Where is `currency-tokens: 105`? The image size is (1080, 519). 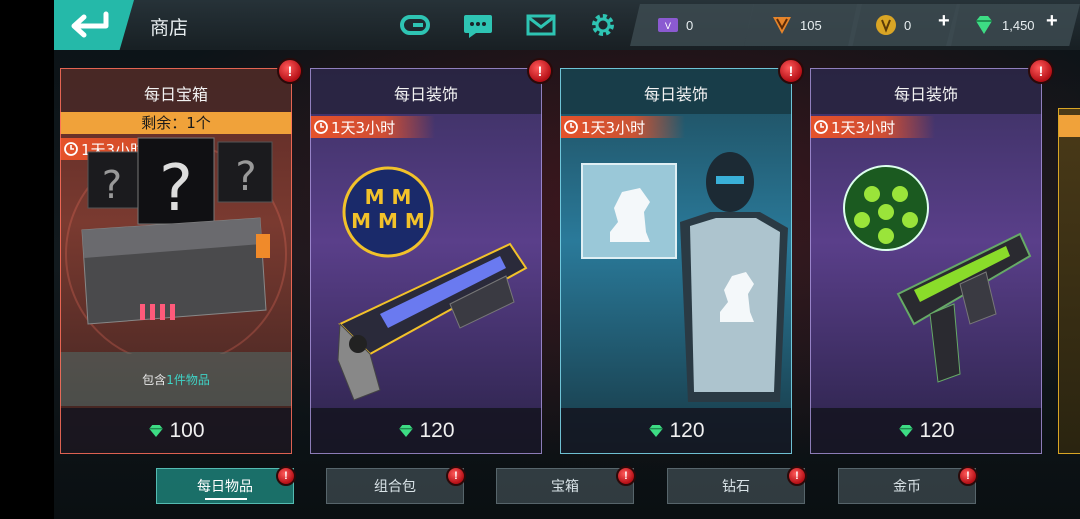 currency-tokens: 105 is located at coordinates (803, 25).